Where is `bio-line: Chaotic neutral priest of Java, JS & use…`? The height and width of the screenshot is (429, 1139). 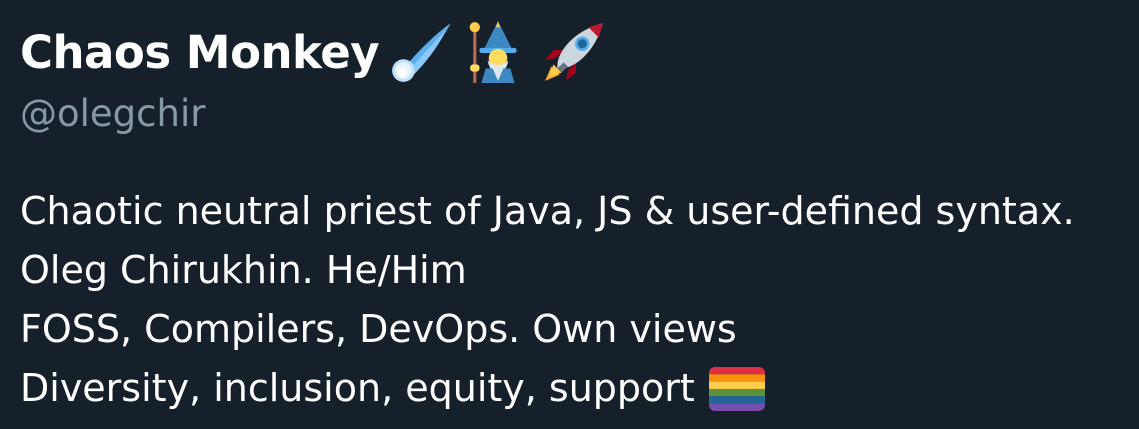
bio-line: Chaotic neutral priest of Java, JS & use… is located at coordinates (575, 211).